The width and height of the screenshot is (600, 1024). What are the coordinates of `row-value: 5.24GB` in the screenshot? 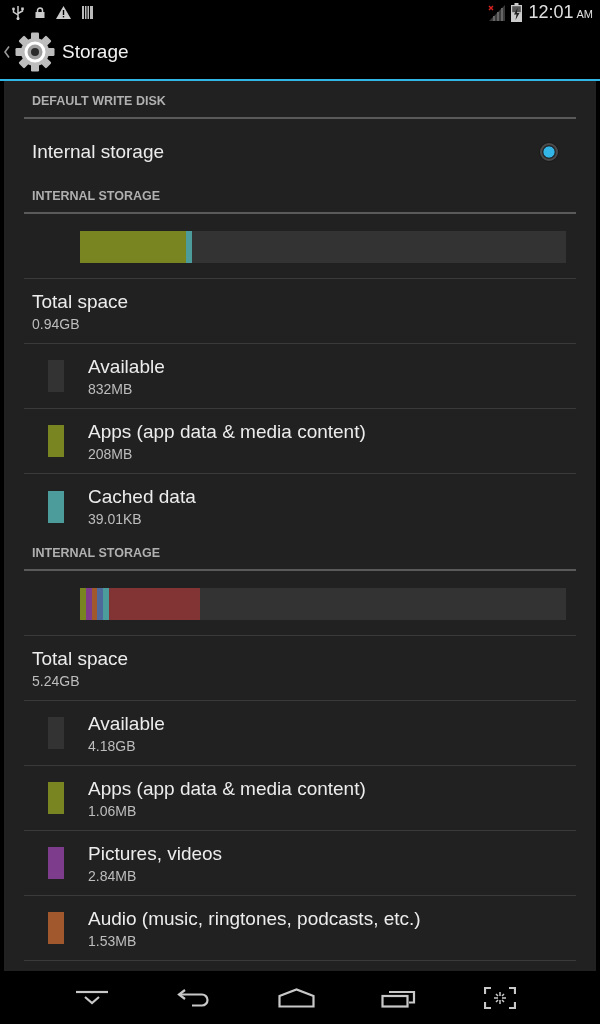 It's located at (56, 680).